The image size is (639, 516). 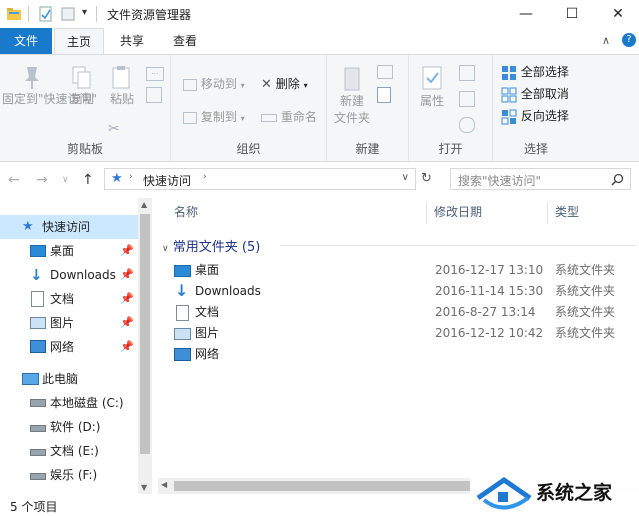 What do you see at coordinates (167, 180) in the screenshot?
I see `breadcrumb-quick-access: 快速访问` at bounding box center [167, 180].